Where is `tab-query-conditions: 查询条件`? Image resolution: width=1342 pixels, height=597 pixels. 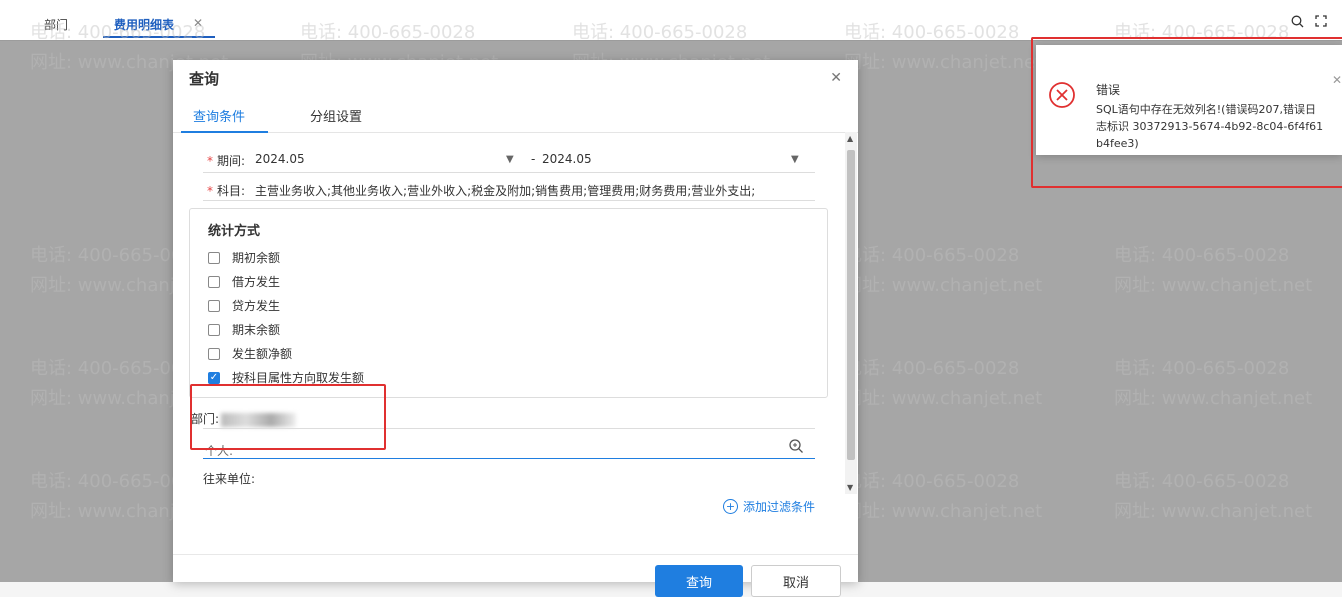
tab-query-conditions: 查询条件 is located at coordinates (219, 115).